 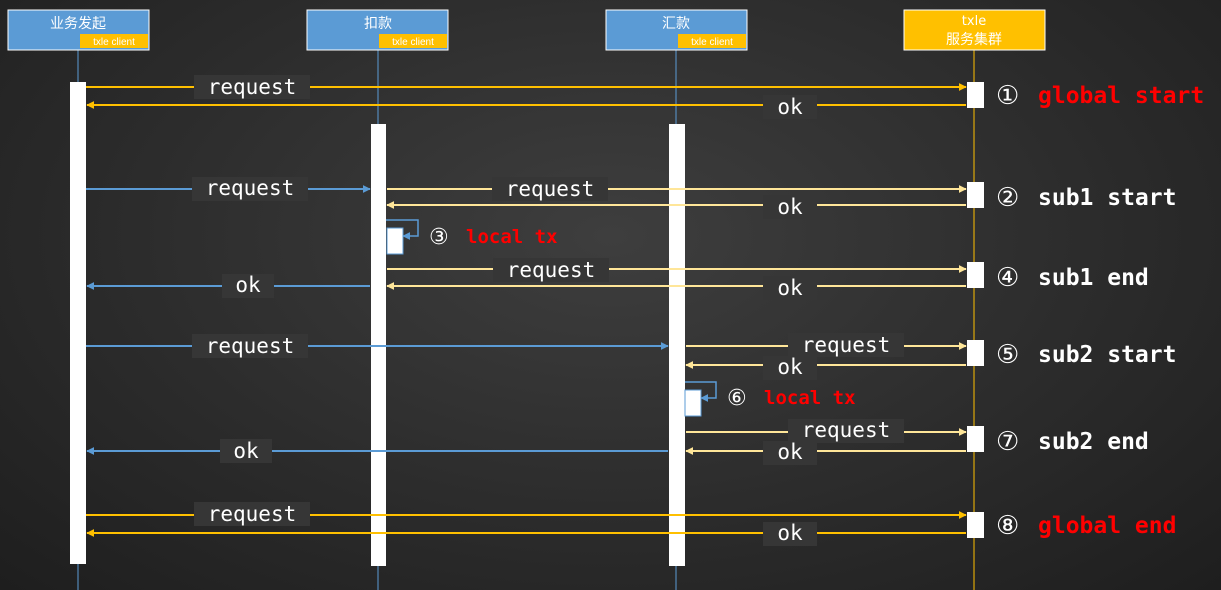 I want to click on activation-remit-local, so click(x=693, y=403).